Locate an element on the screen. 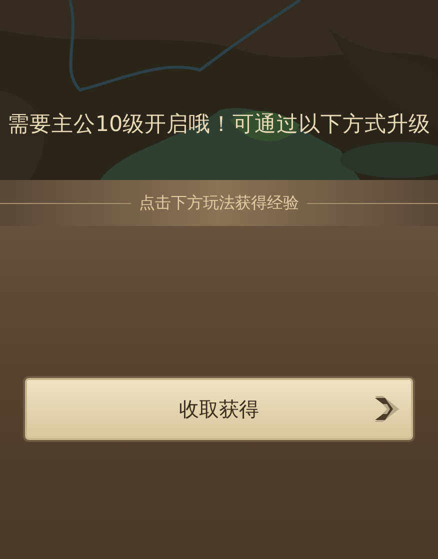 The width and height of the screenshot is (438, 559). collect-button: 收取获得 is located at coordinates (219, 409).